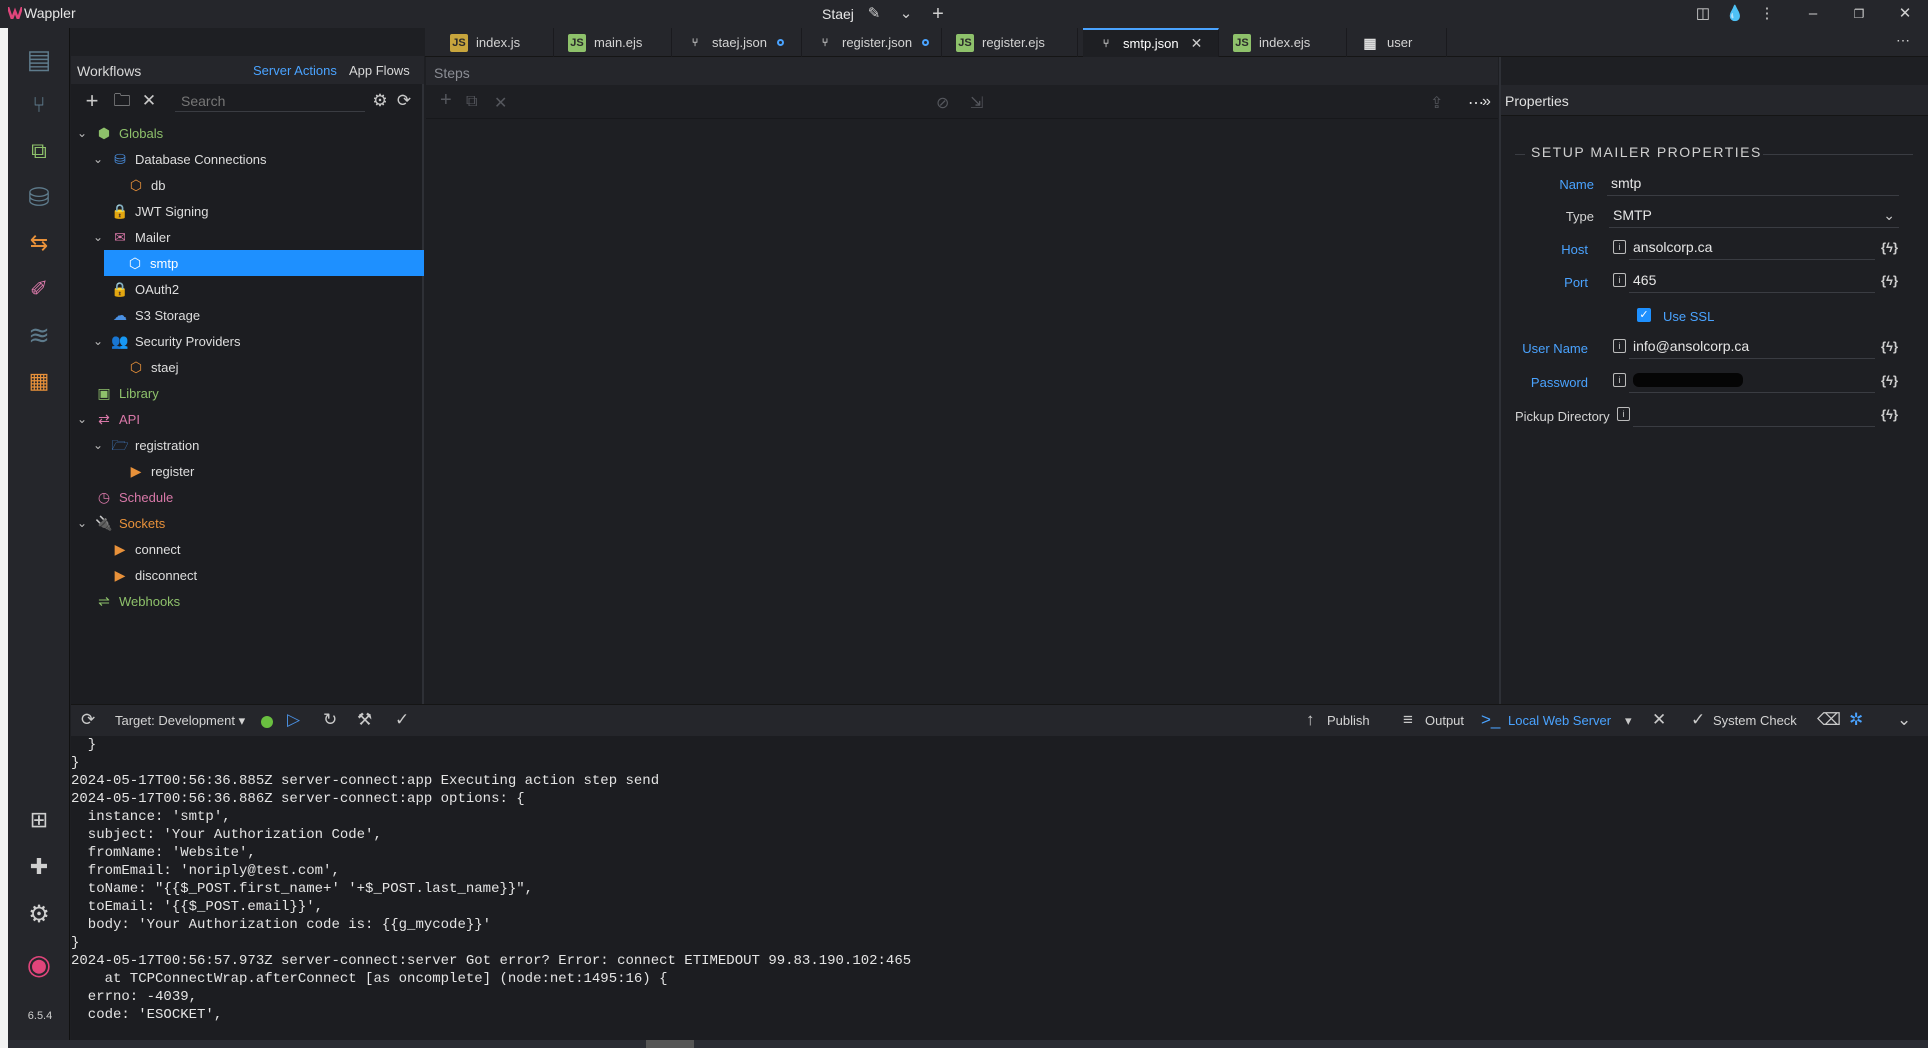 Image resolution: width=1928 pixels, height=1048 pixels. Describe the element at coordinates (976, 103) in the screenshot. I see `export-icon: ⇲` at that location.